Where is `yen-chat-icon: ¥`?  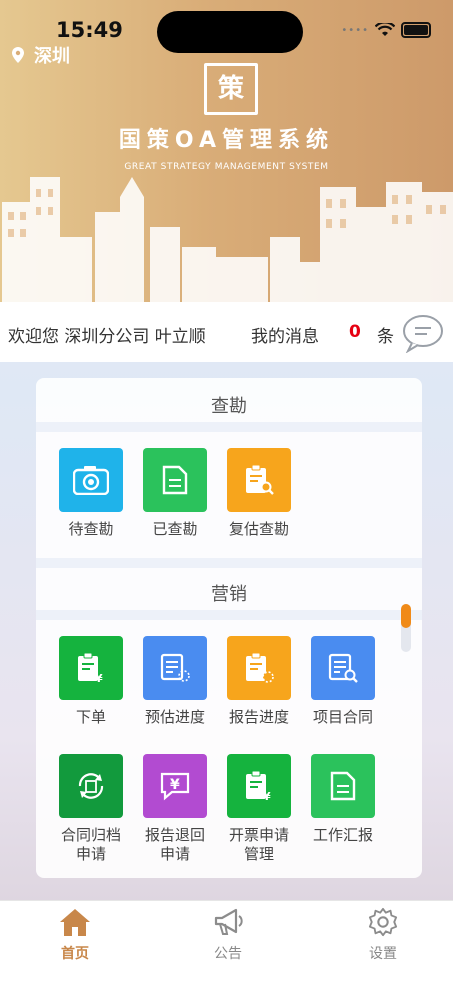 yen-chat-icon: ¥ is located at coordinates (175, 786).